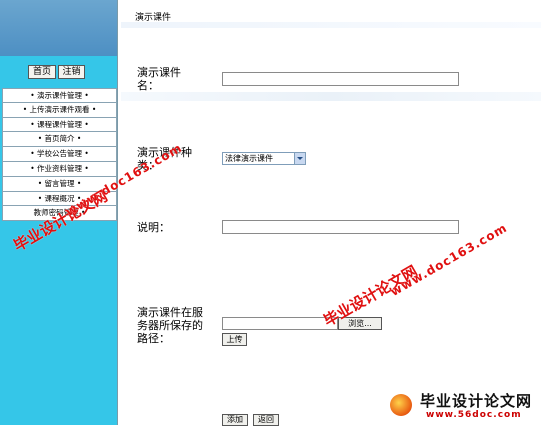 The width and height of the screenshot is (547, 426). Describe the element at coordinates (249, 158) in the screenshot. I see `courseware-kind-value: 法律演示课件` at that location.